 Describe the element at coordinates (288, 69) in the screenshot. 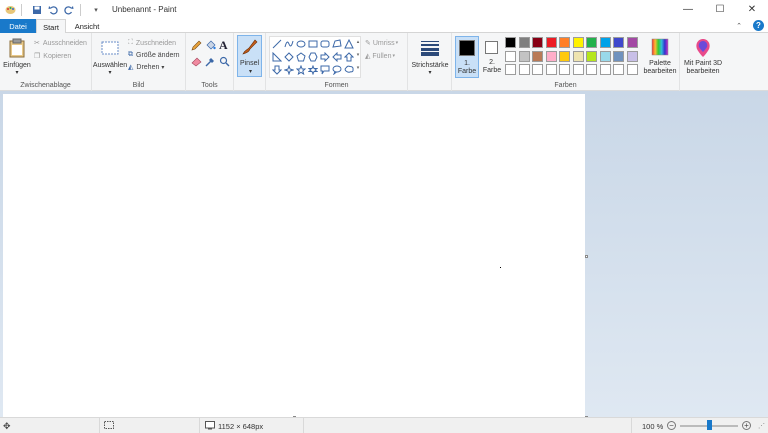

I see `shape-star-four-icon` at that location.